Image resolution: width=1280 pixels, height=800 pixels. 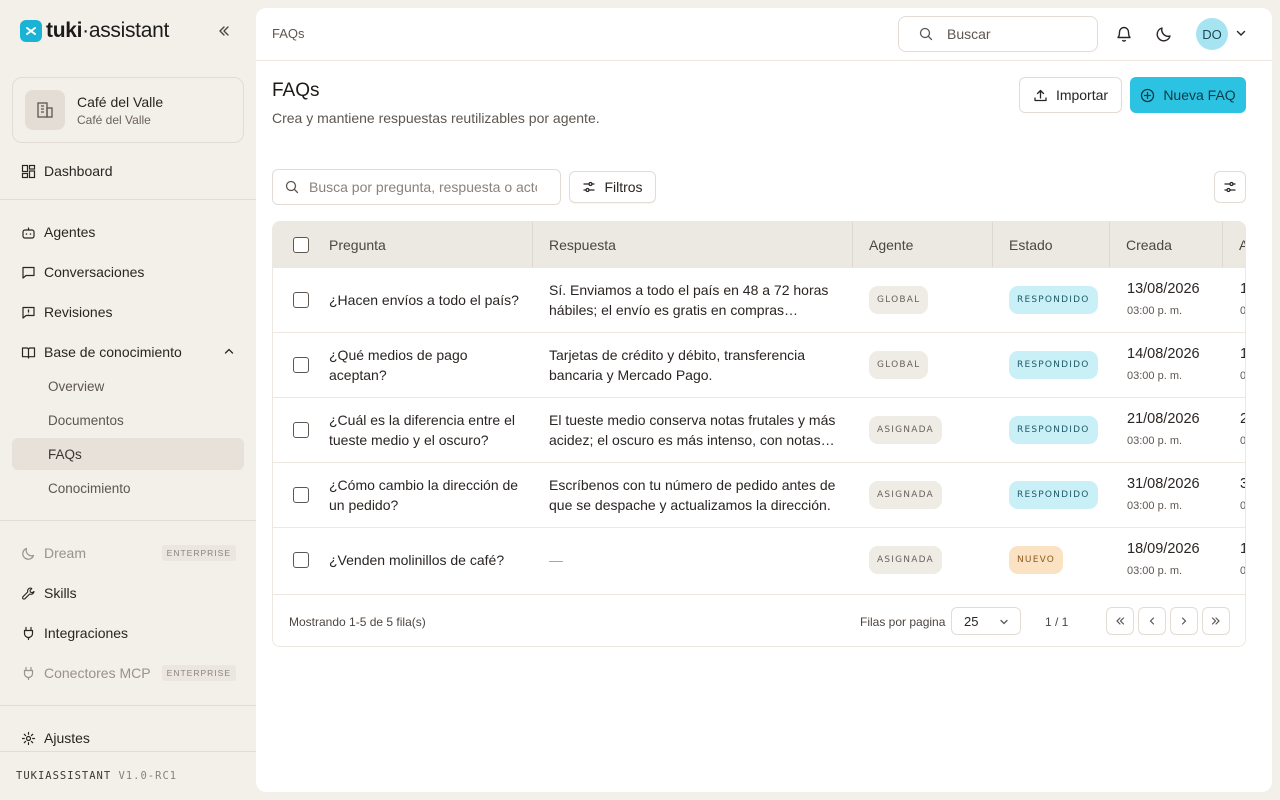 What do you see at coordinates (97, 673) in the screenshot?
I see `nav-mcp-label: Conectores MCP` at bounding box center [97, 673].